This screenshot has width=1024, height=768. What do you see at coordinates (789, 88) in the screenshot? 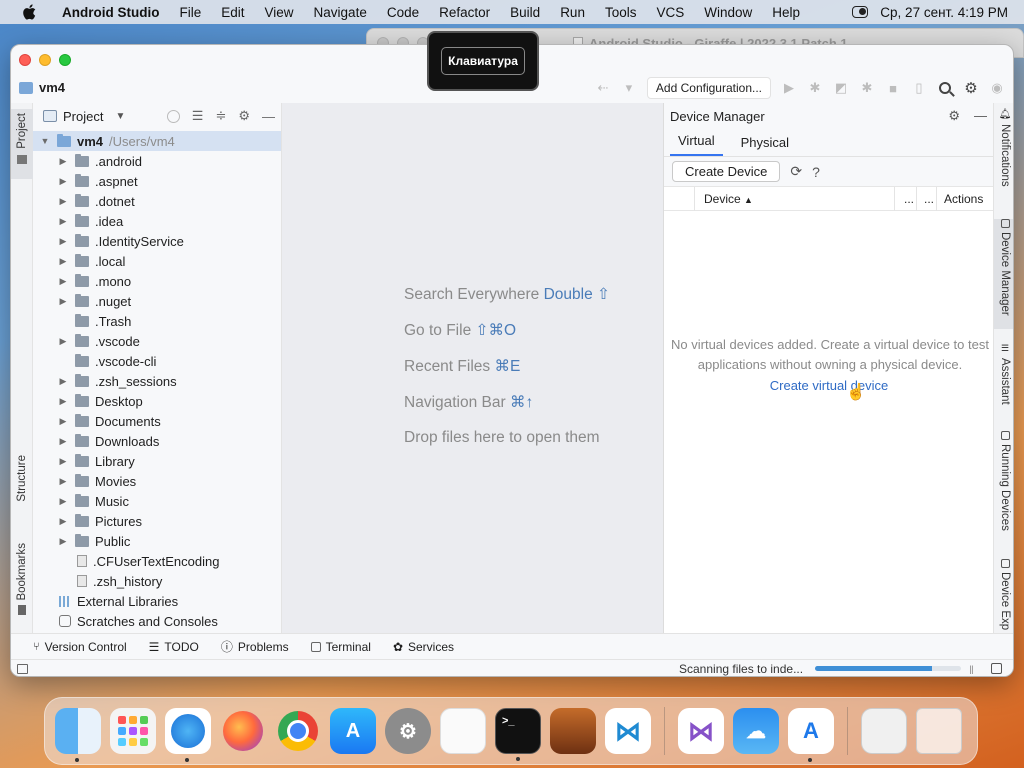
I see `run-icon: ▶` at bounding box center [789, 88].